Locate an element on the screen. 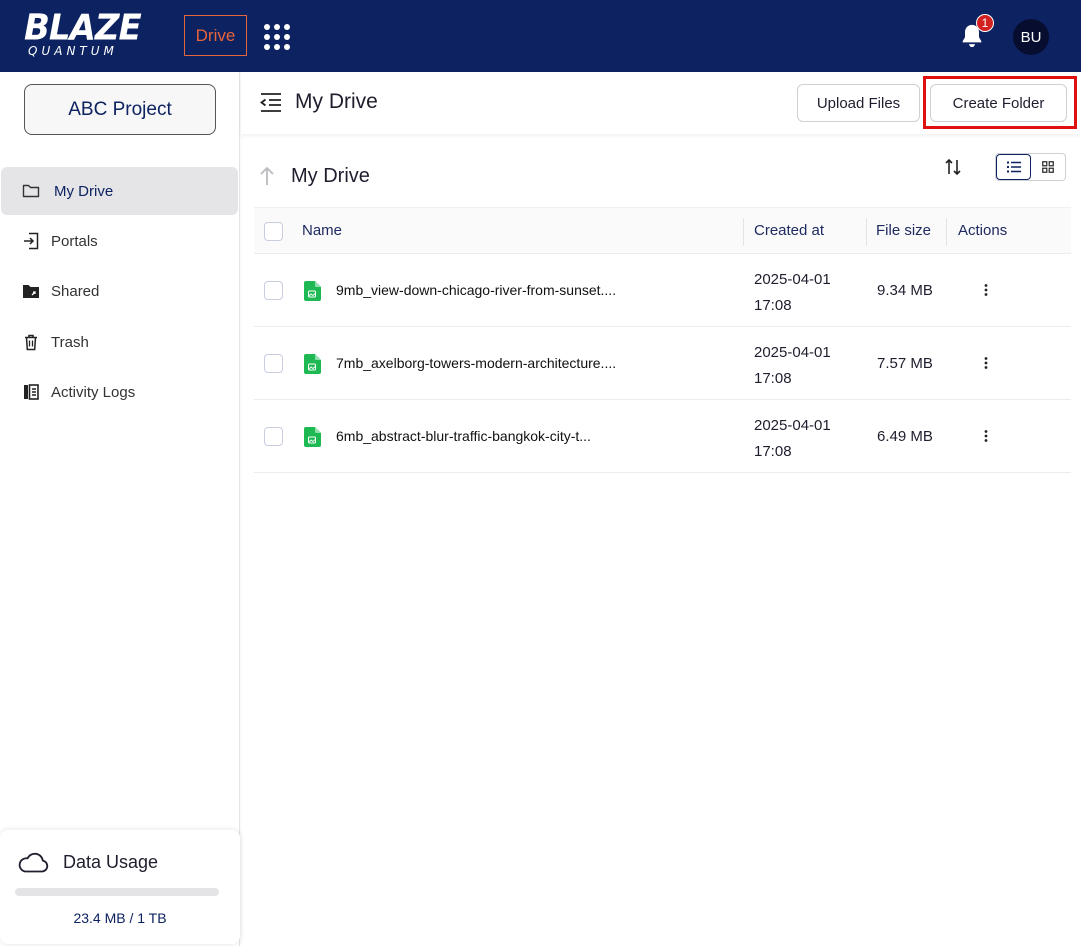 Image resolution: width=1081 pixels, height=946 pixels. data-usage-text: 23.4 MB / 1 TB is located at coordinates (120, 918).